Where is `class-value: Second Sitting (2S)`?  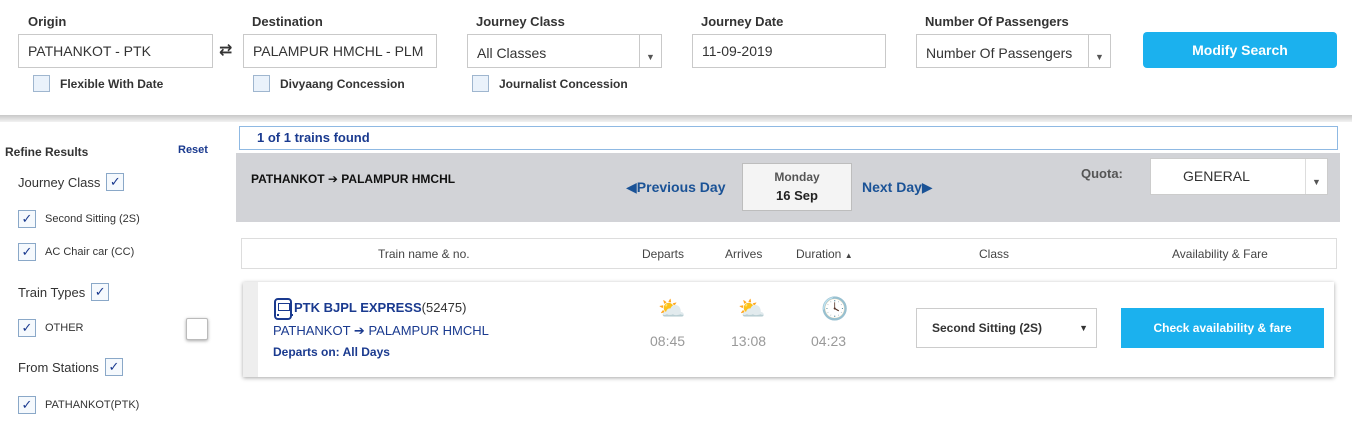 class-value: Second Sitting (2S) is located at coordinates (987, 328).